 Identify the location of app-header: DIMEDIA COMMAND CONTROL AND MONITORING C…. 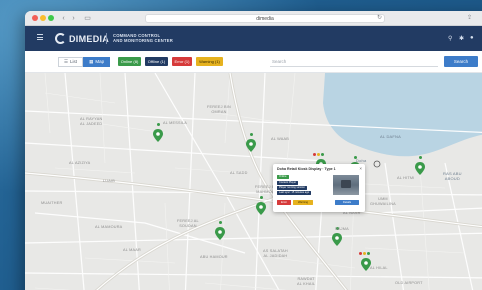
(253, 38).